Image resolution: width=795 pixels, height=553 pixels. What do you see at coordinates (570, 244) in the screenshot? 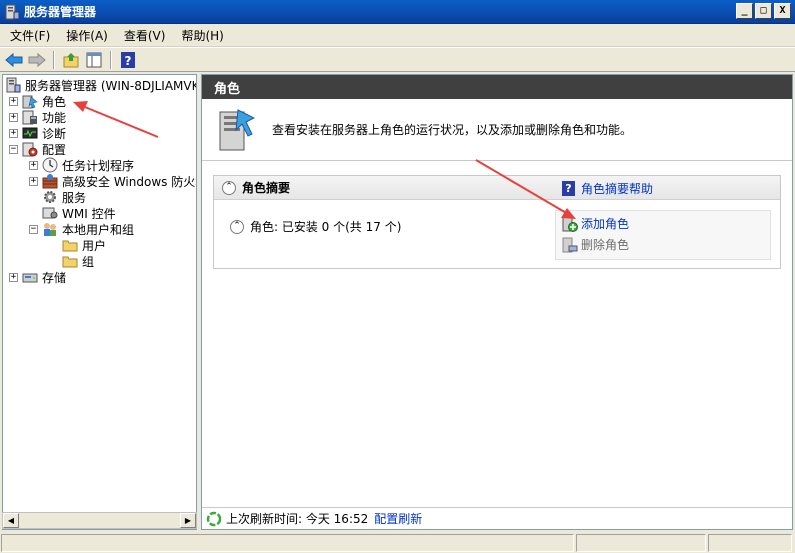
I see `remove-role-icon` at bounding box center [570, 244].